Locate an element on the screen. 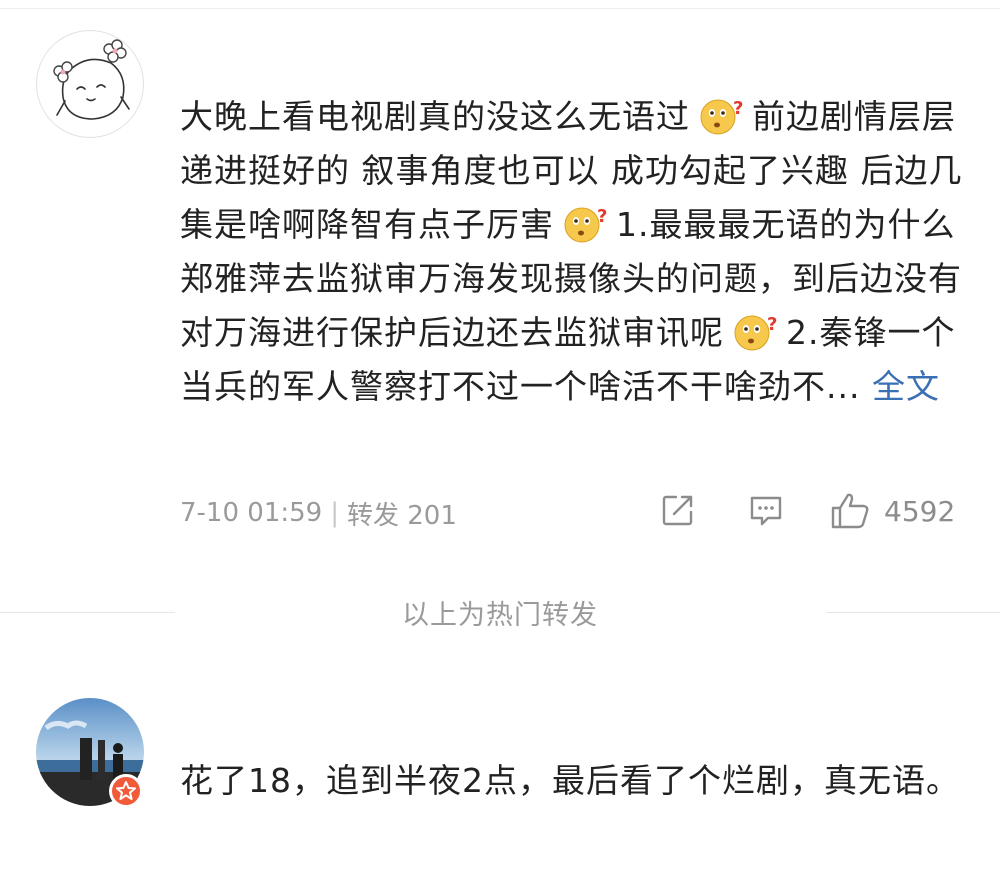  doodle-avatar-icon is located at coordinates (91, 79).